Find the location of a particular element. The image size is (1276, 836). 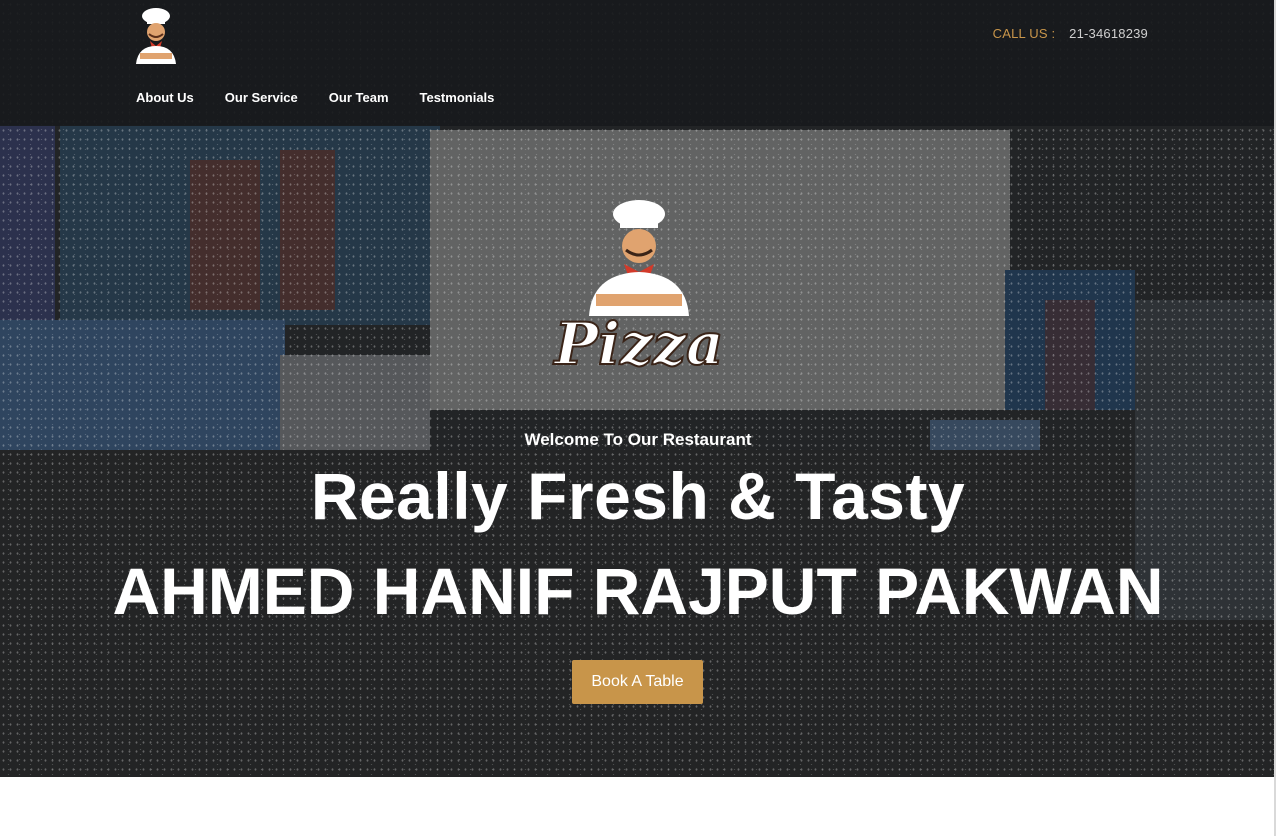

nav-item-about-us: About Us is located at coordinates (165, 97).